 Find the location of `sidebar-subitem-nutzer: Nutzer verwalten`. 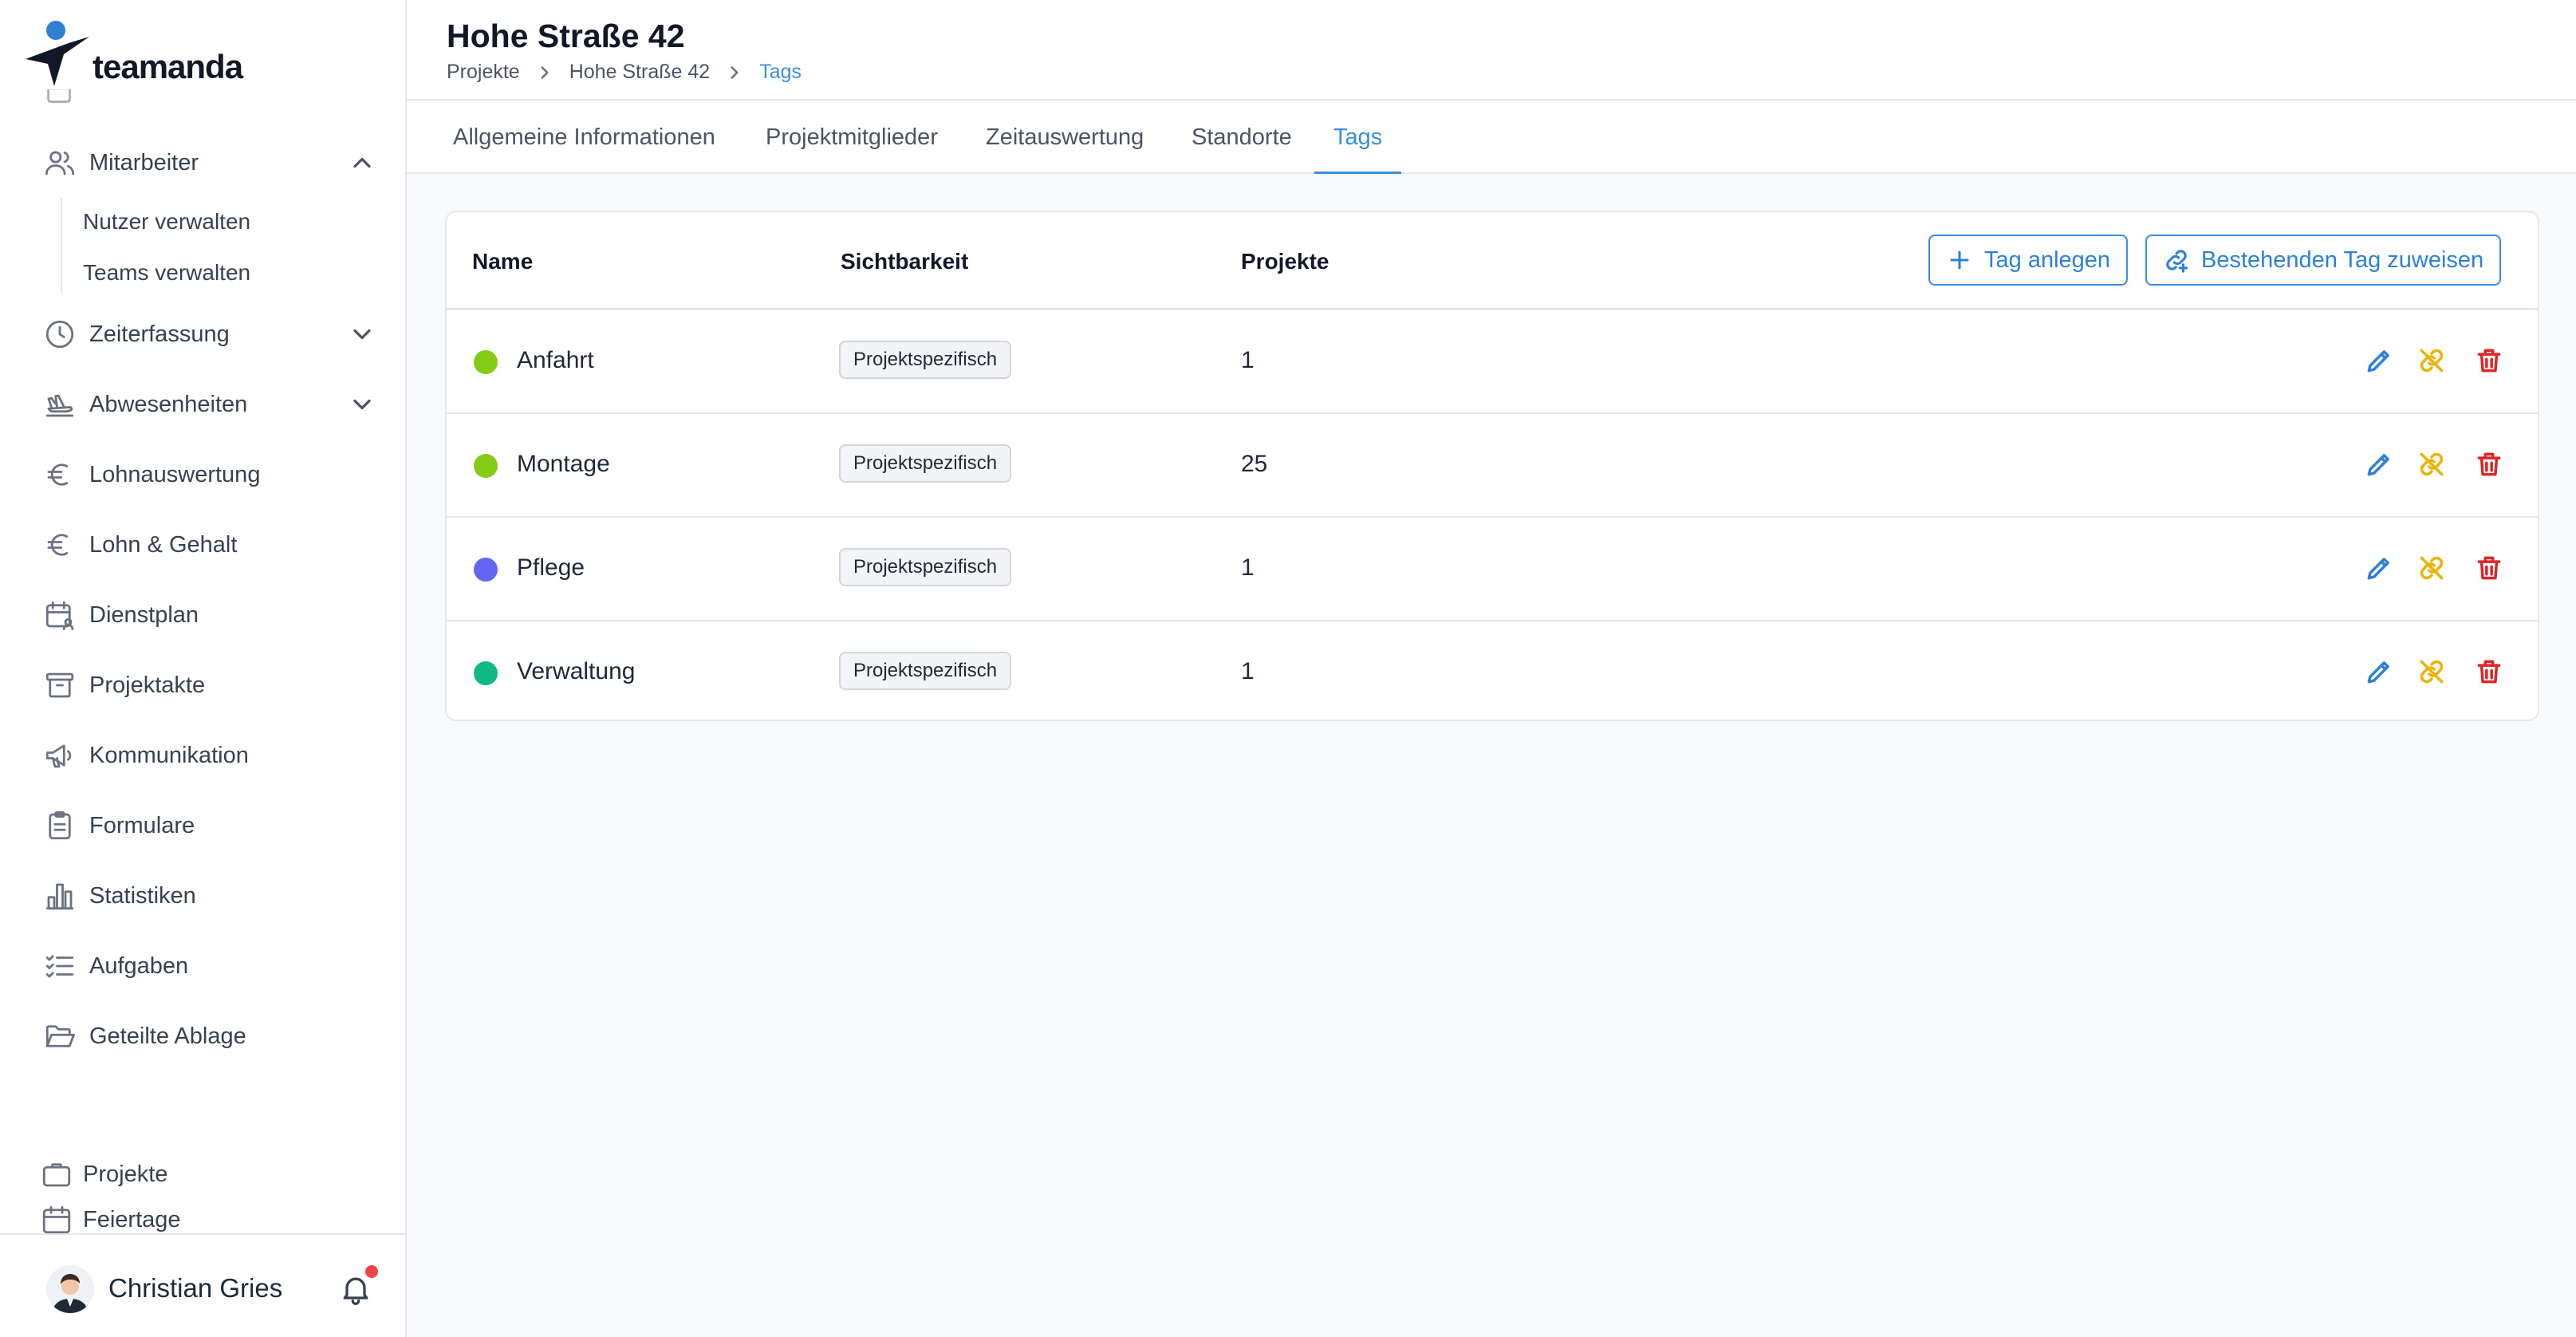

sidebar-subitem-nutzer: Nutzer verwalten is located at coordinates (166, 222).